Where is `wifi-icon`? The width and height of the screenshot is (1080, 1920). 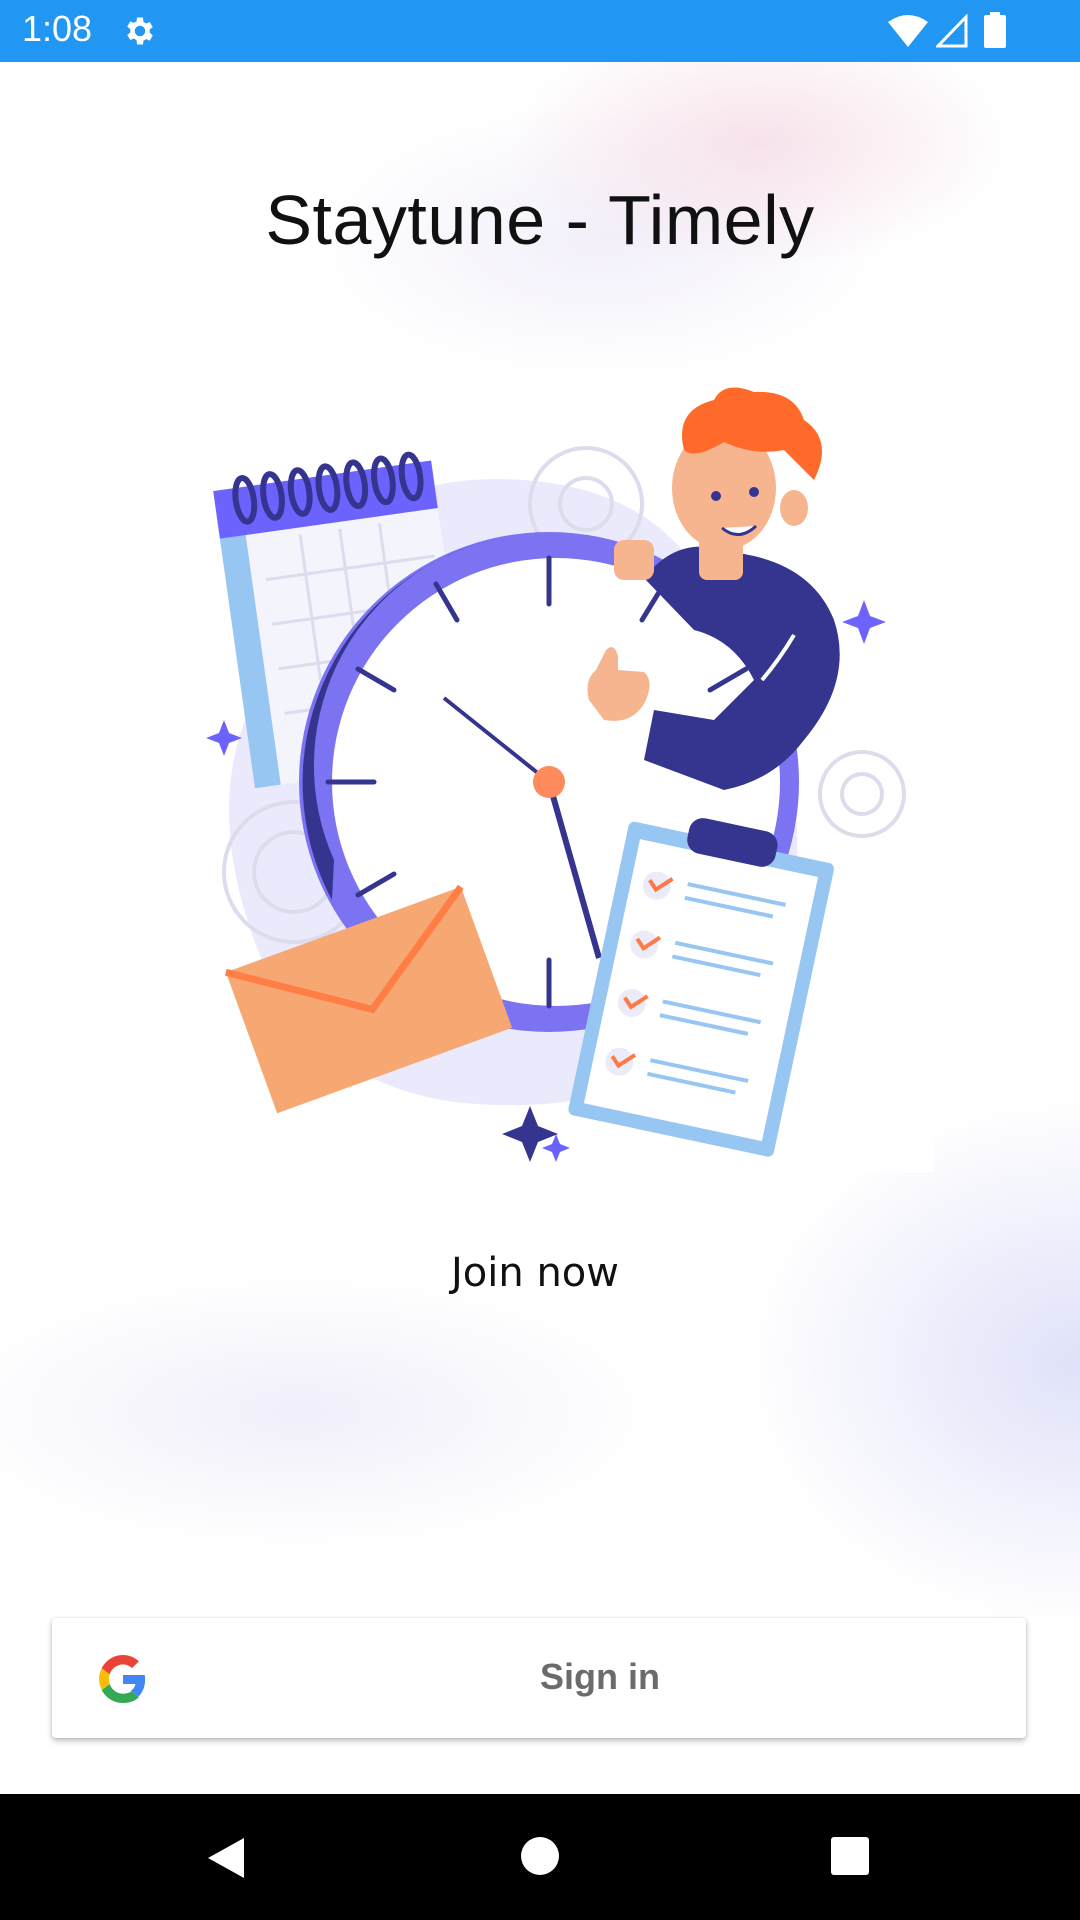 wifi-icon is located at coordinates (908, 31).